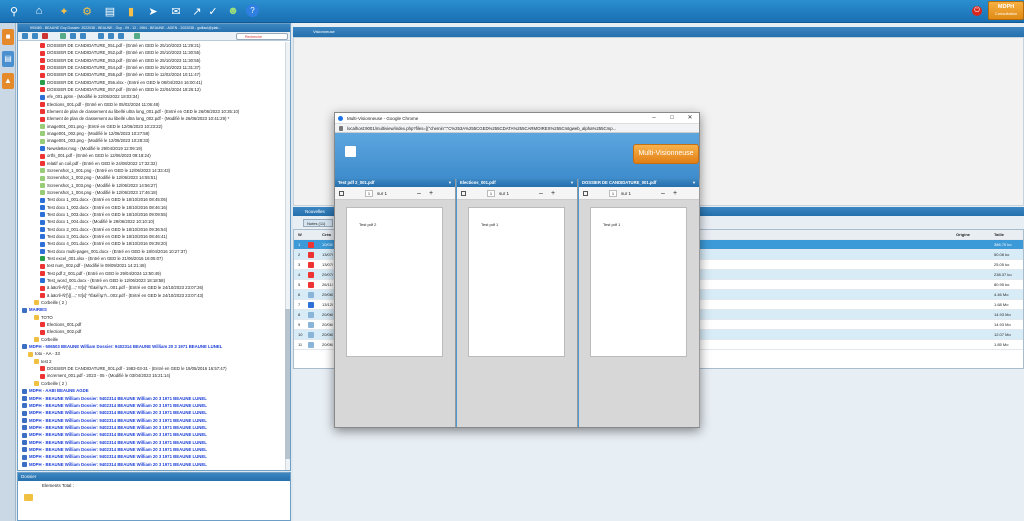 The image size is (1024, 521). What do you see at coordinates (8, 37) in the screenshot?
I see `folder-tab-icon: ■` at bounding box center [8, 37].